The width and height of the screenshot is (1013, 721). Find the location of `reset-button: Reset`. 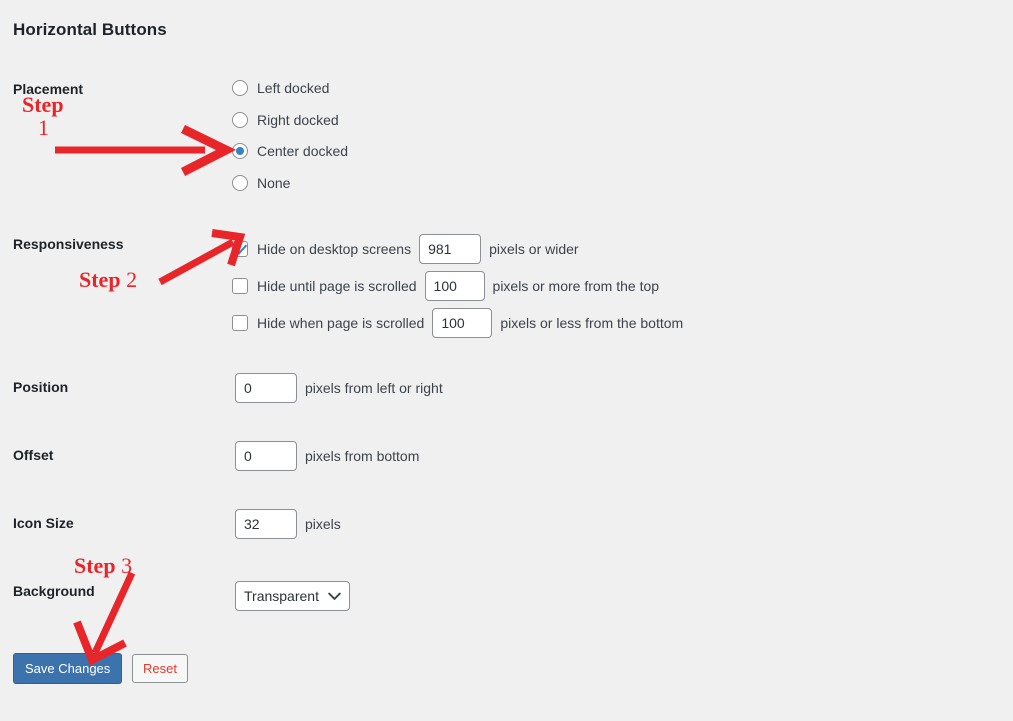

reset-button: Reset is located at coordinates (160, 668).